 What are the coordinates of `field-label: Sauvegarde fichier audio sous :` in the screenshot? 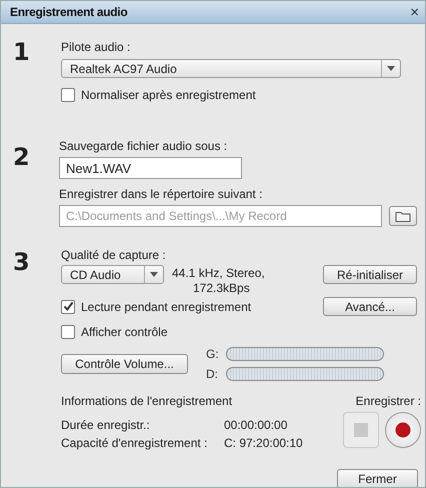 It's located at (143, 146).